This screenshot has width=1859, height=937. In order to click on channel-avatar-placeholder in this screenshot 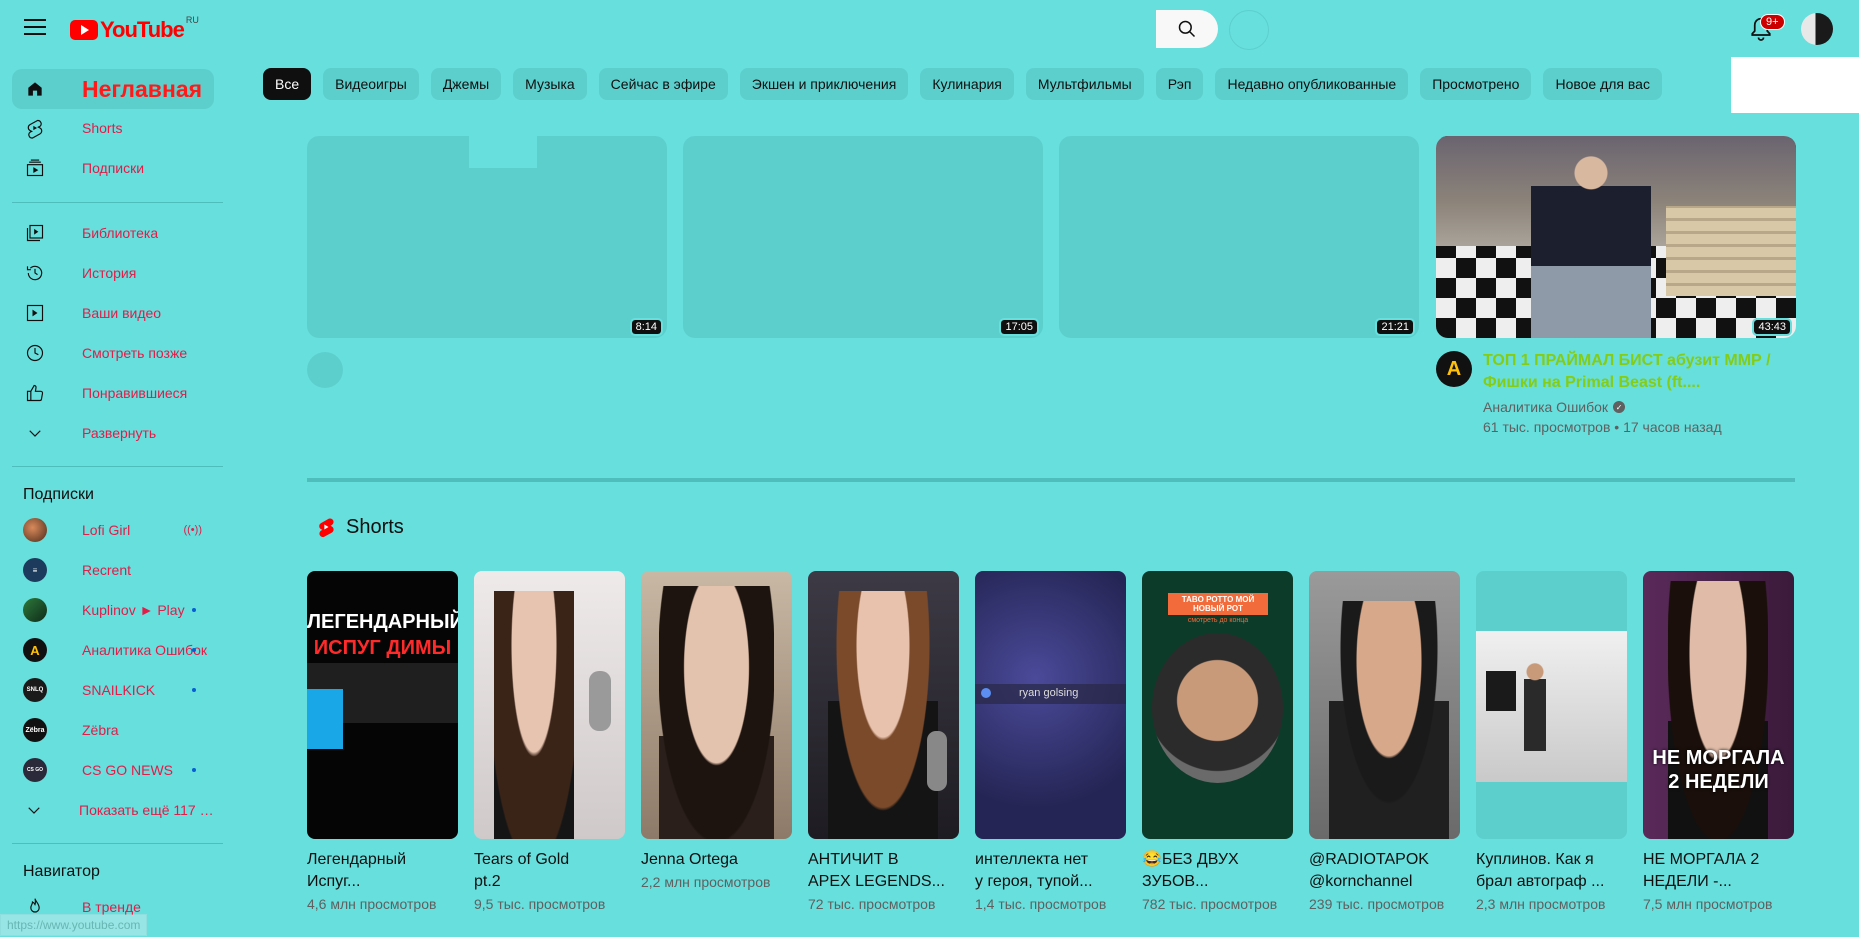, I will do `click(325, 370)`.